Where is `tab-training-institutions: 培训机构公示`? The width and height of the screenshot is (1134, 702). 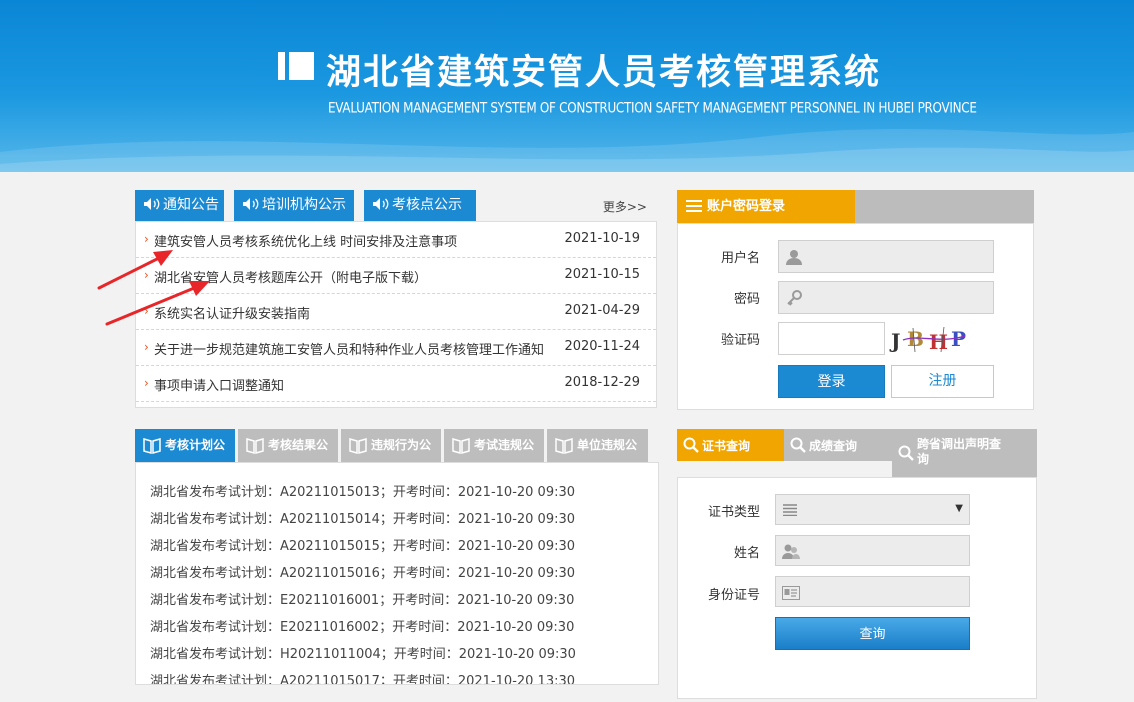
tab-training-institutions: 培训机构公示 is located at coordinates (294, 205).